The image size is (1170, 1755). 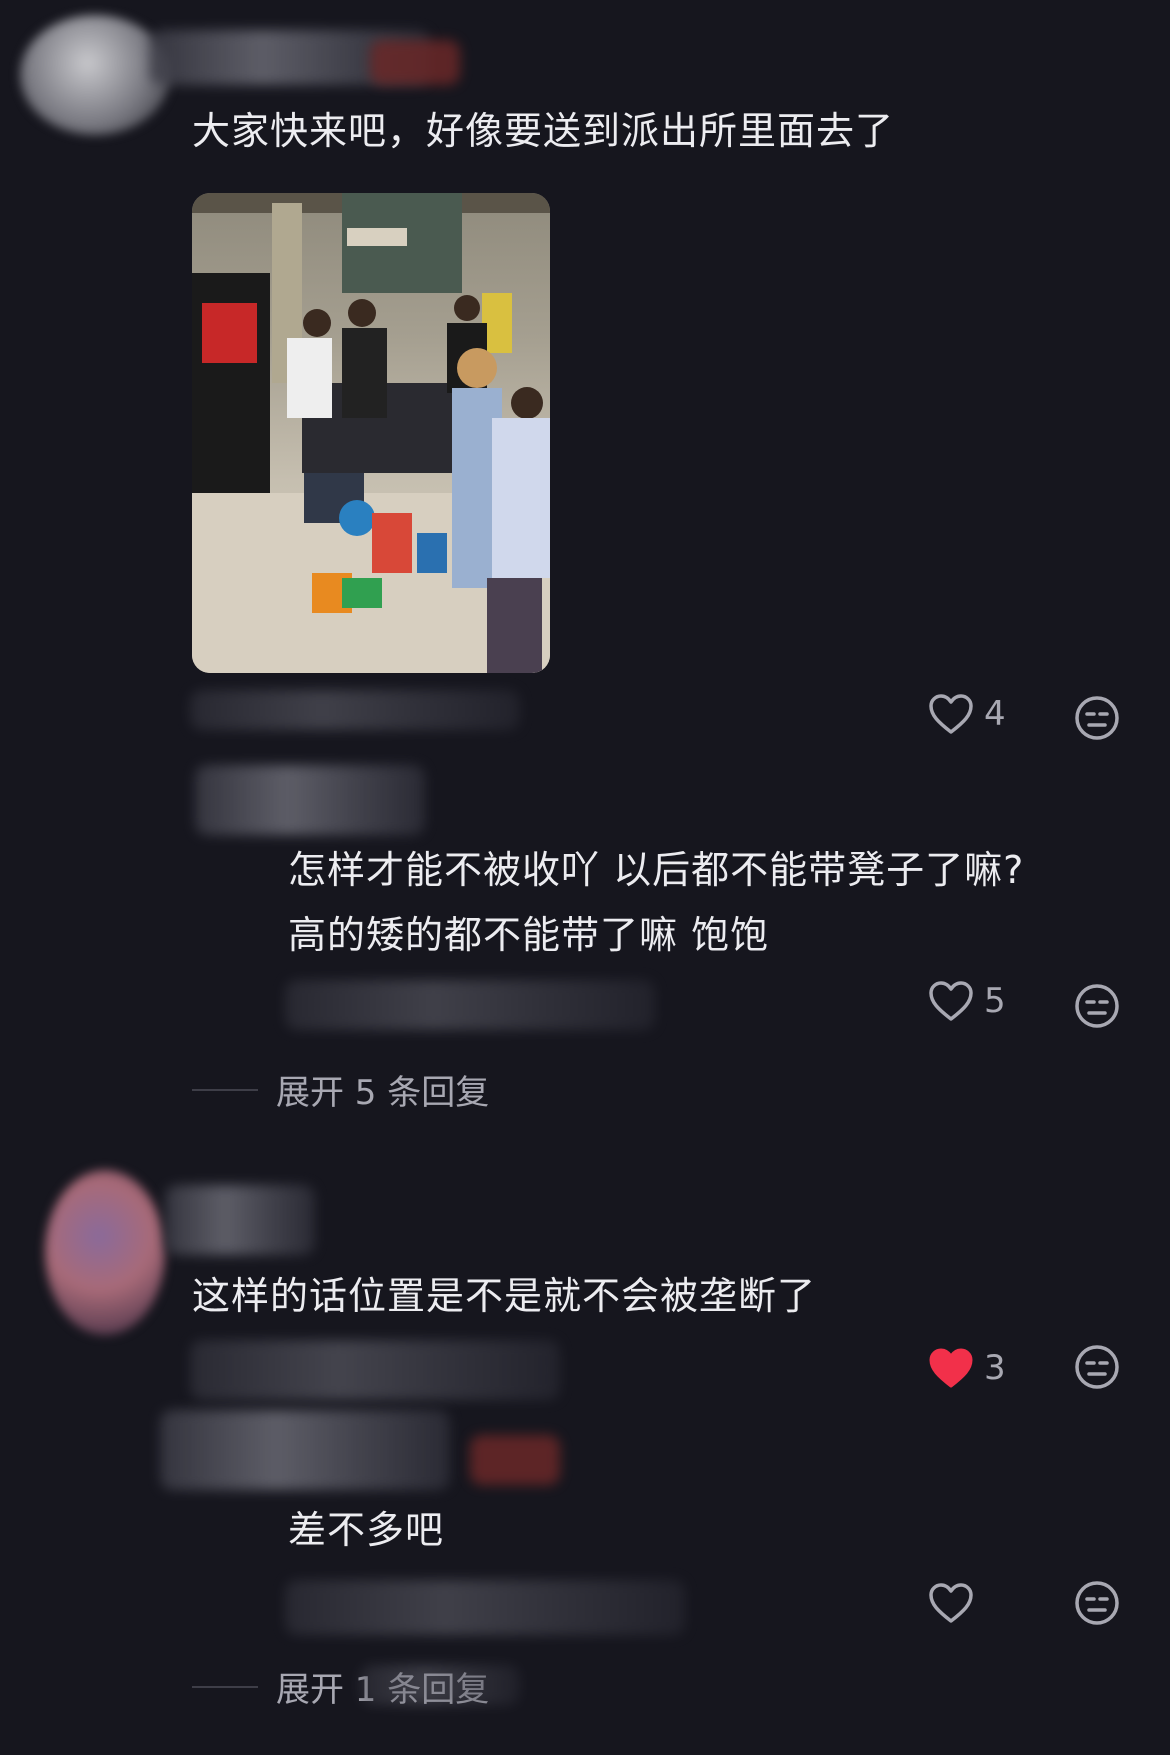 What do you see at coordinates (366, 1530) in the screenshot?
I see `reply-text: 差不多吧` at bounding box center [366, 1530].